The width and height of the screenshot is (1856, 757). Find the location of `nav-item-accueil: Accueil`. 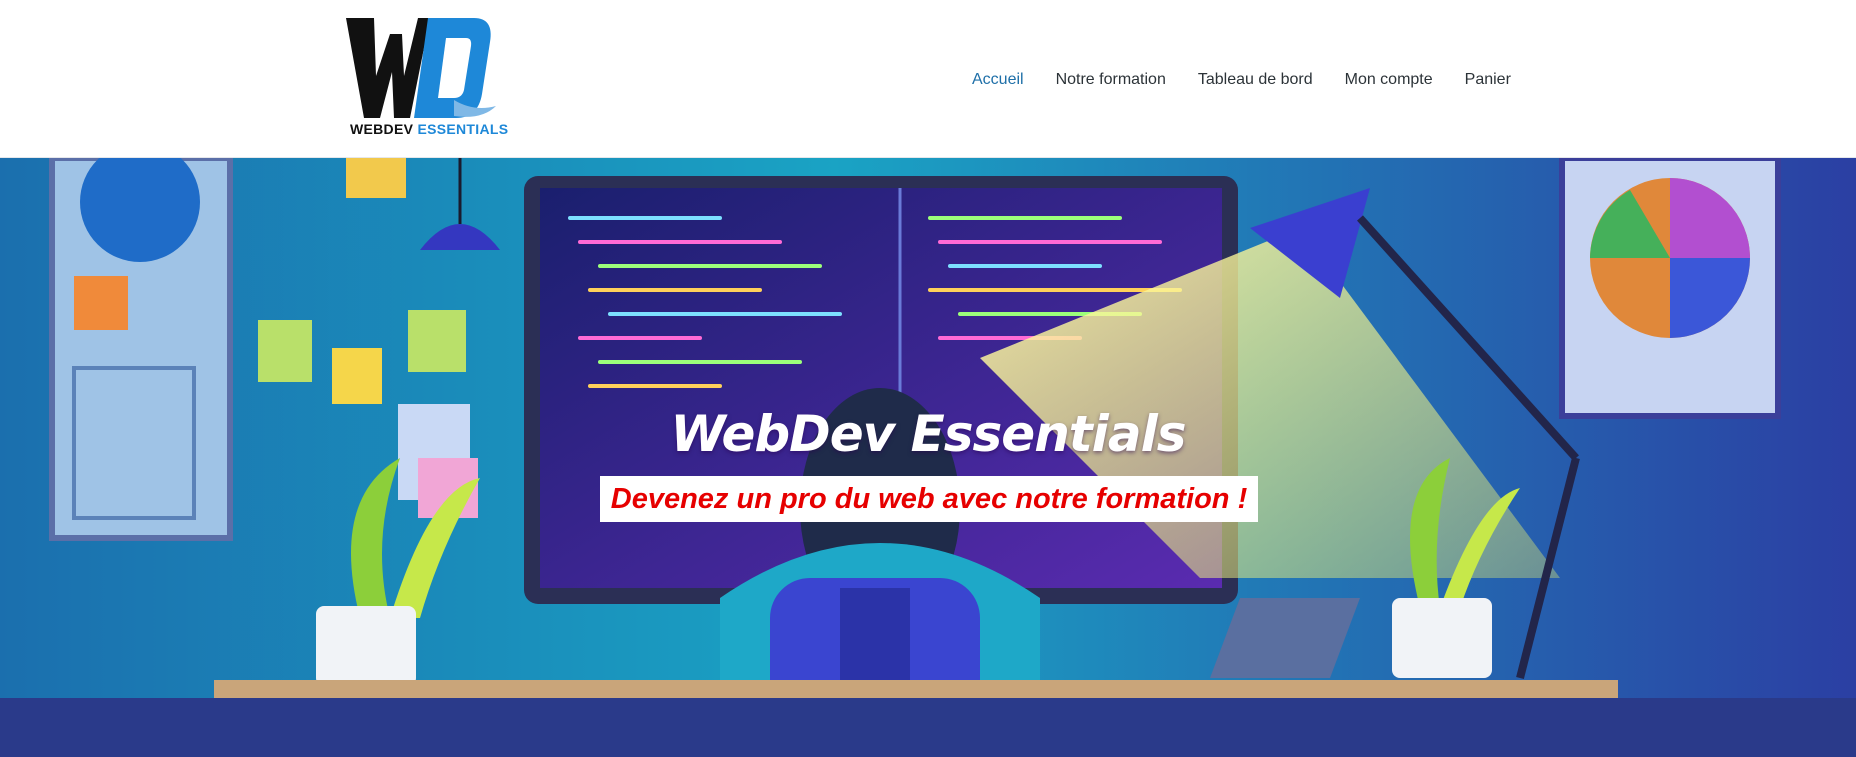

nav-item-accueil: Accueil is located at coordinates (1006, 80).